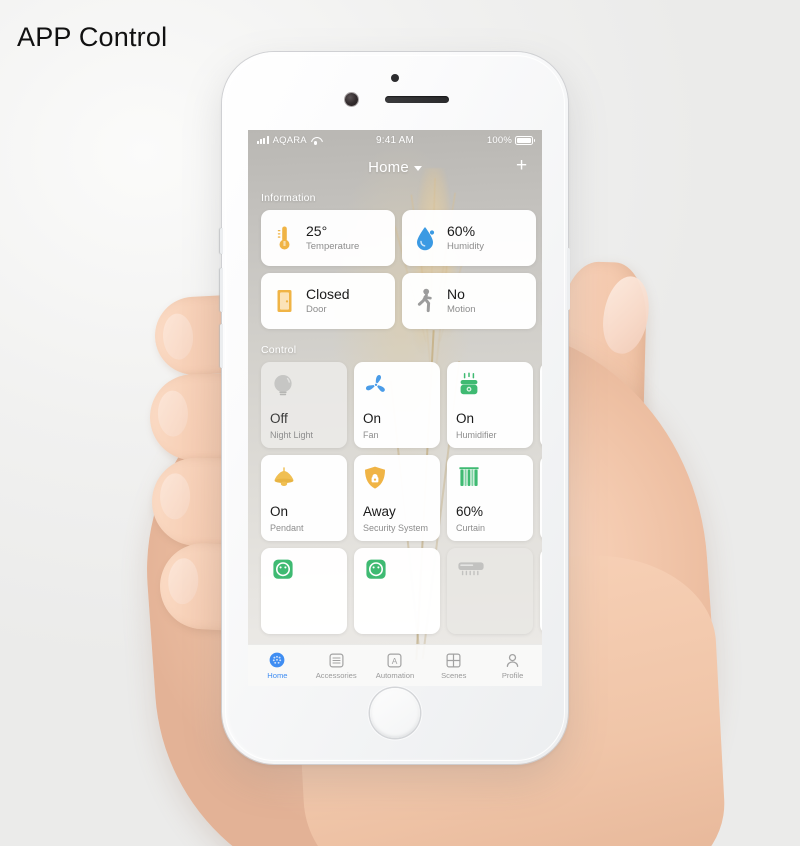 The height and width of the screenshot is (846, 800). Describe the element at coordinates (379, 512) in the screenshot. I see `control-value: Away` at that location.